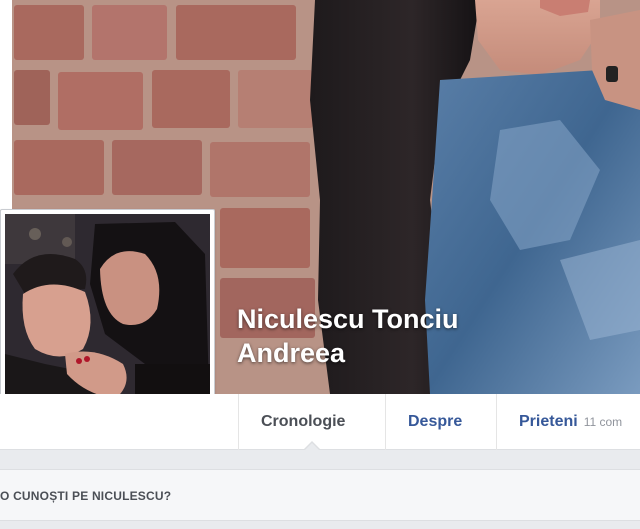  I want to click on profile-name-line-2: Andreea, so click(387, 353).